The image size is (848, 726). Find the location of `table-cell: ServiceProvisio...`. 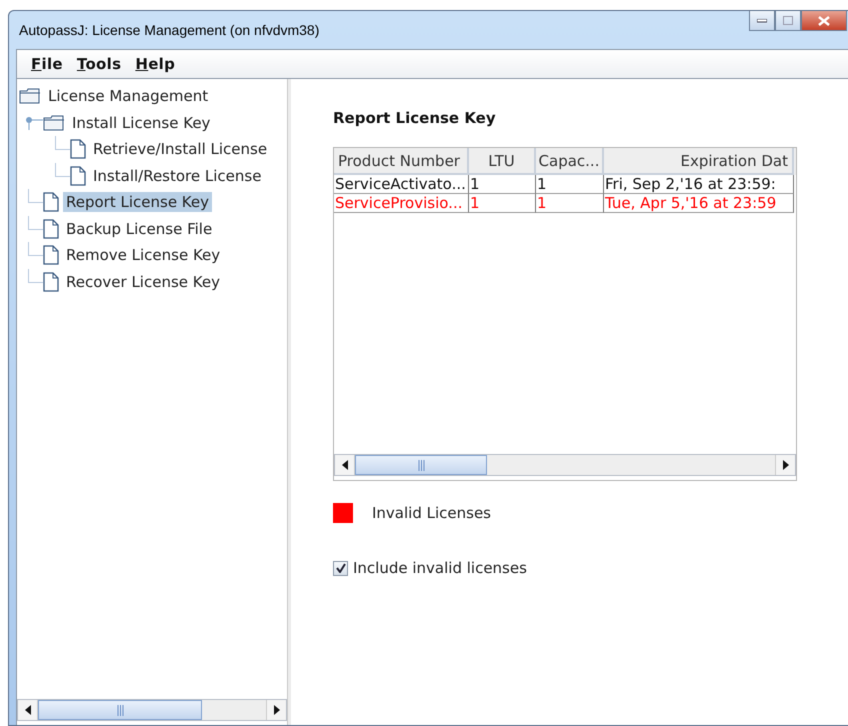

table-cell: ServiceProvisio... is located at coordinates (401, 203).